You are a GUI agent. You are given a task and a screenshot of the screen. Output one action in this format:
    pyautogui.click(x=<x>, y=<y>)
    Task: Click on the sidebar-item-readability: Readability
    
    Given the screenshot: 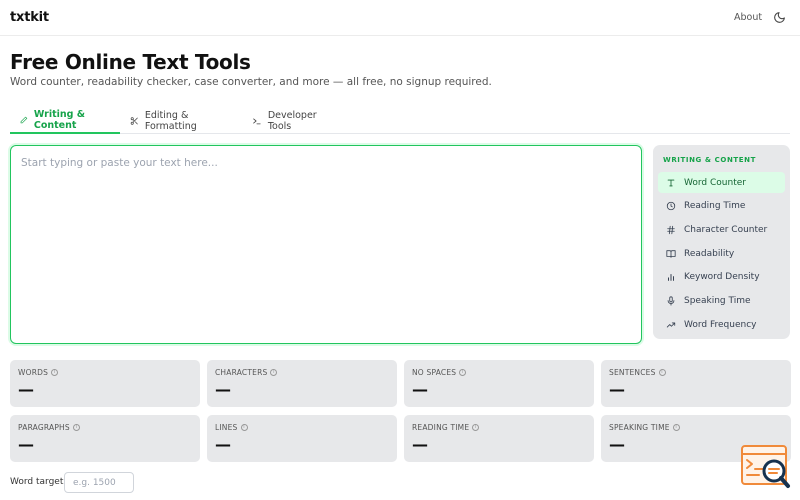 What is the action you would take?
    pyautogui.click(x=721, y=253)
    